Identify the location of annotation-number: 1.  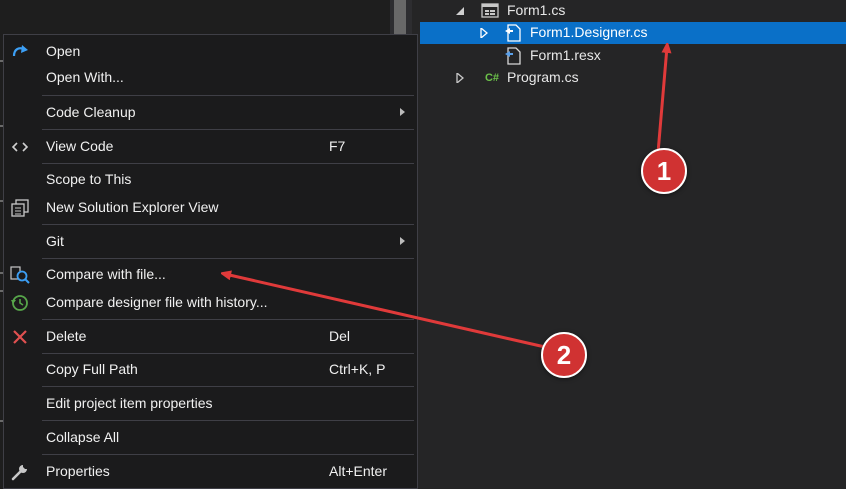
(664, 170).